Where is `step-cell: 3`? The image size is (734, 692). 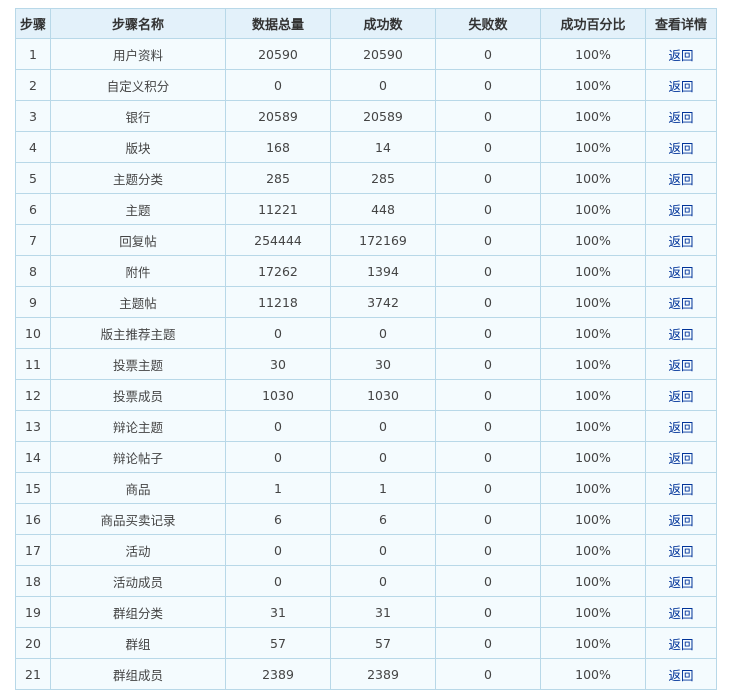
step-cell: 3 is located at coordinates (33, 116).